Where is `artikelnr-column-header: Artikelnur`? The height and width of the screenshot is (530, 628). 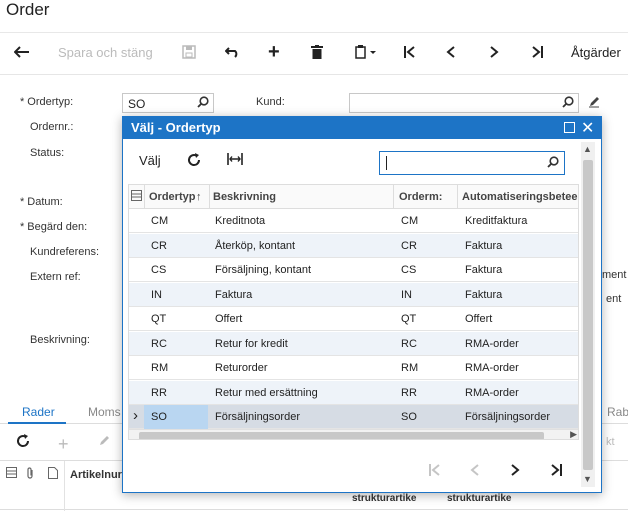 artikelnr-column-header: Artikelnur is located at coordinates (96, 475).